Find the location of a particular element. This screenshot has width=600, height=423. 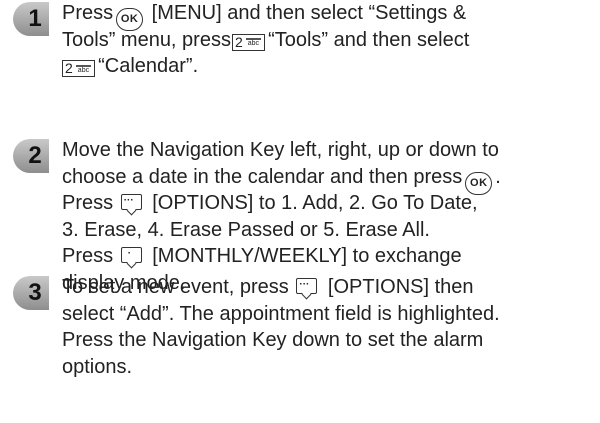

step-number-badge: 3 is located at coordinates (26, 293).